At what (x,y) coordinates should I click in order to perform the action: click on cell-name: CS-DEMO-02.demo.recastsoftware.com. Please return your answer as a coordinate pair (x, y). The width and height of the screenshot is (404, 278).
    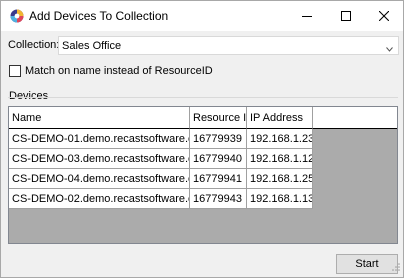
    Looking at the image, I should click on (99, 199).